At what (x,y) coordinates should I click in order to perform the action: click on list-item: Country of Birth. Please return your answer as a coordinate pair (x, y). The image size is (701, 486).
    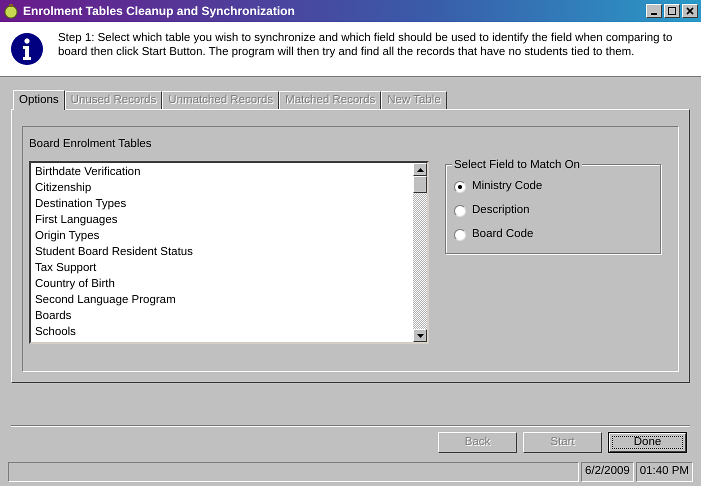
    Looking at the image, I should click on (224, 284).